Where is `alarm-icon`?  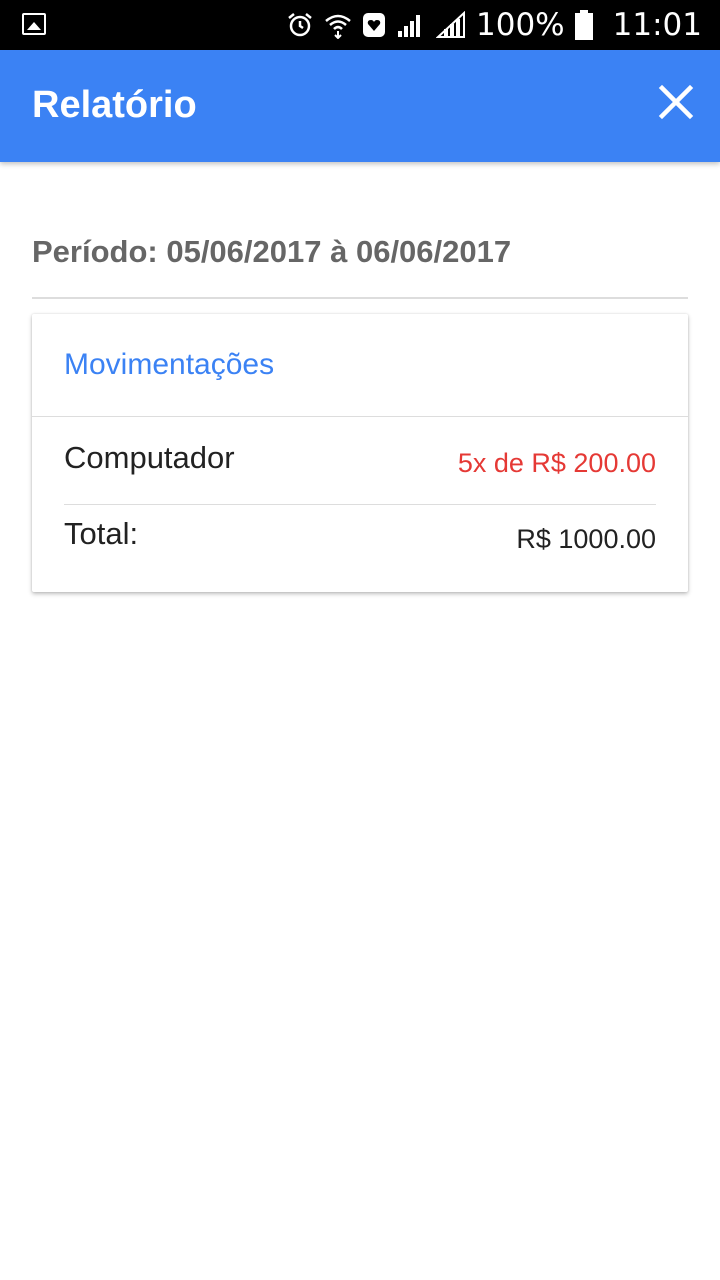 alarm-icon is located at coordinates (300, 25).